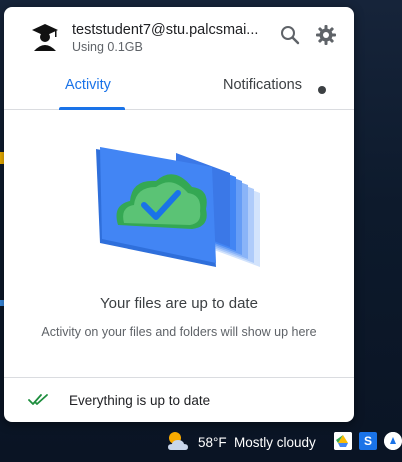  Describe the element at coordinates (275, 442) in the screenshot. I see `weather-condition: Mostly cloudy` at that location.